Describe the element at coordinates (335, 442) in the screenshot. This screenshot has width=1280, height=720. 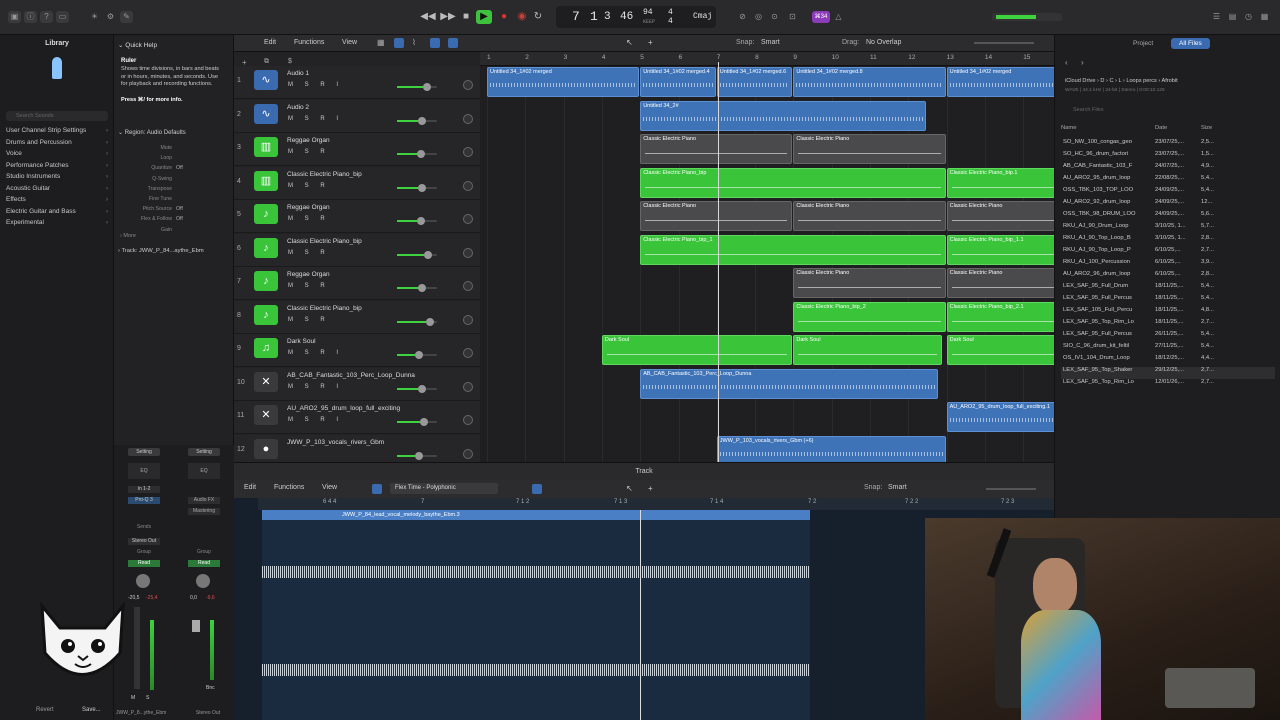
I see `track-name: JWW_P_103_vocals_rivers_Gbm` at that location.